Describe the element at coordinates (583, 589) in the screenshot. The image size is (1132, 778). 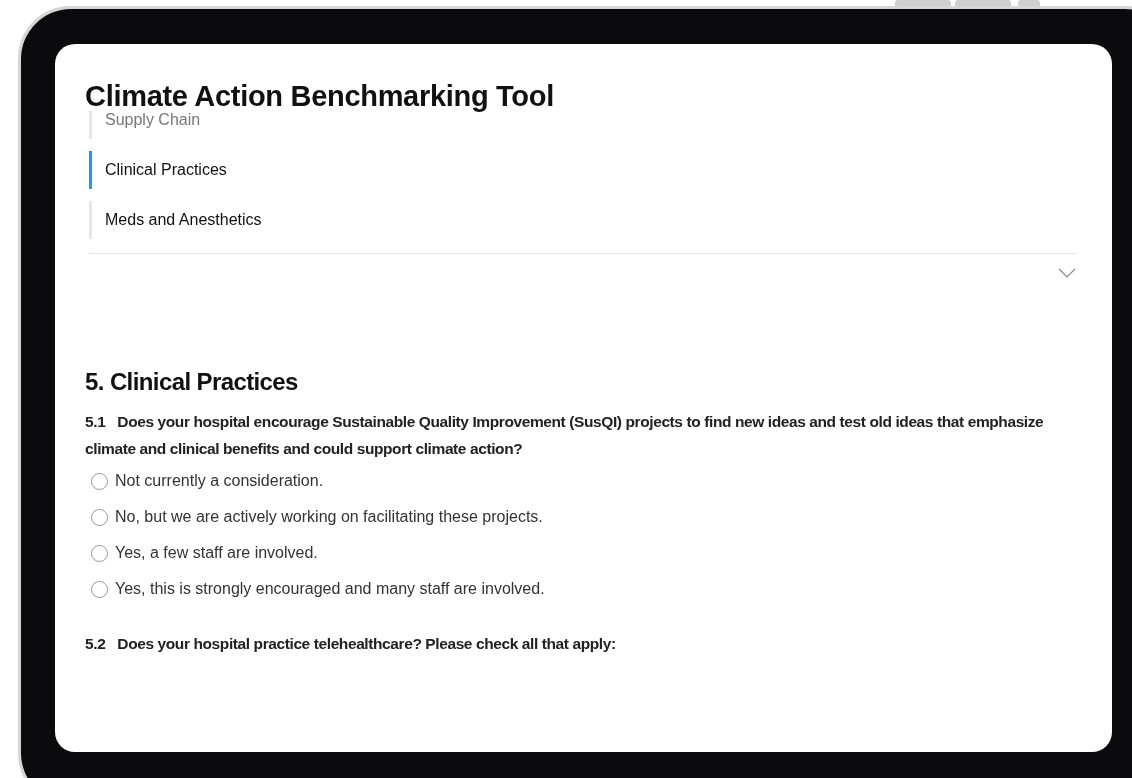
I see `radio-option: Yes, this is strongly encouraged and many staff are involved.` at that location.